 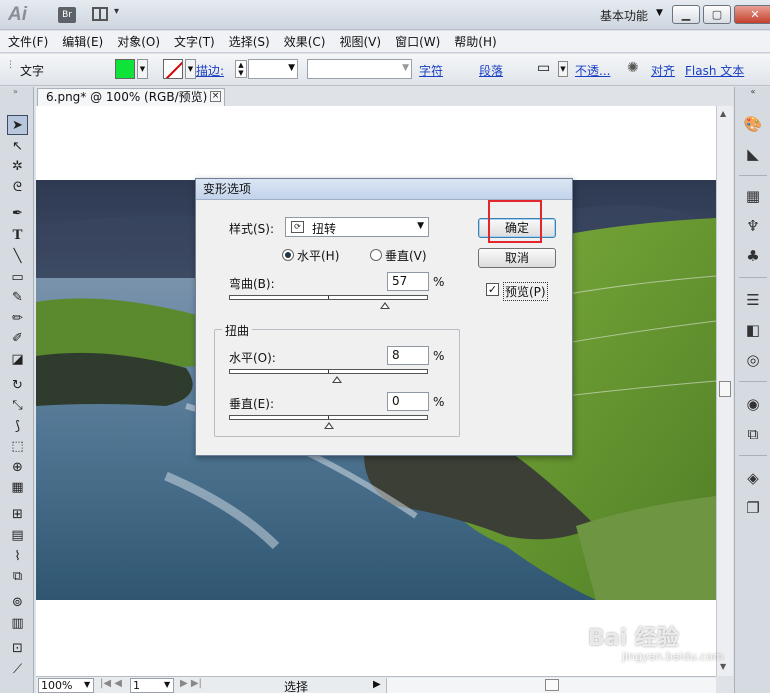 I want to click on paragraph-link: 段落, so click(x=491, y=70).